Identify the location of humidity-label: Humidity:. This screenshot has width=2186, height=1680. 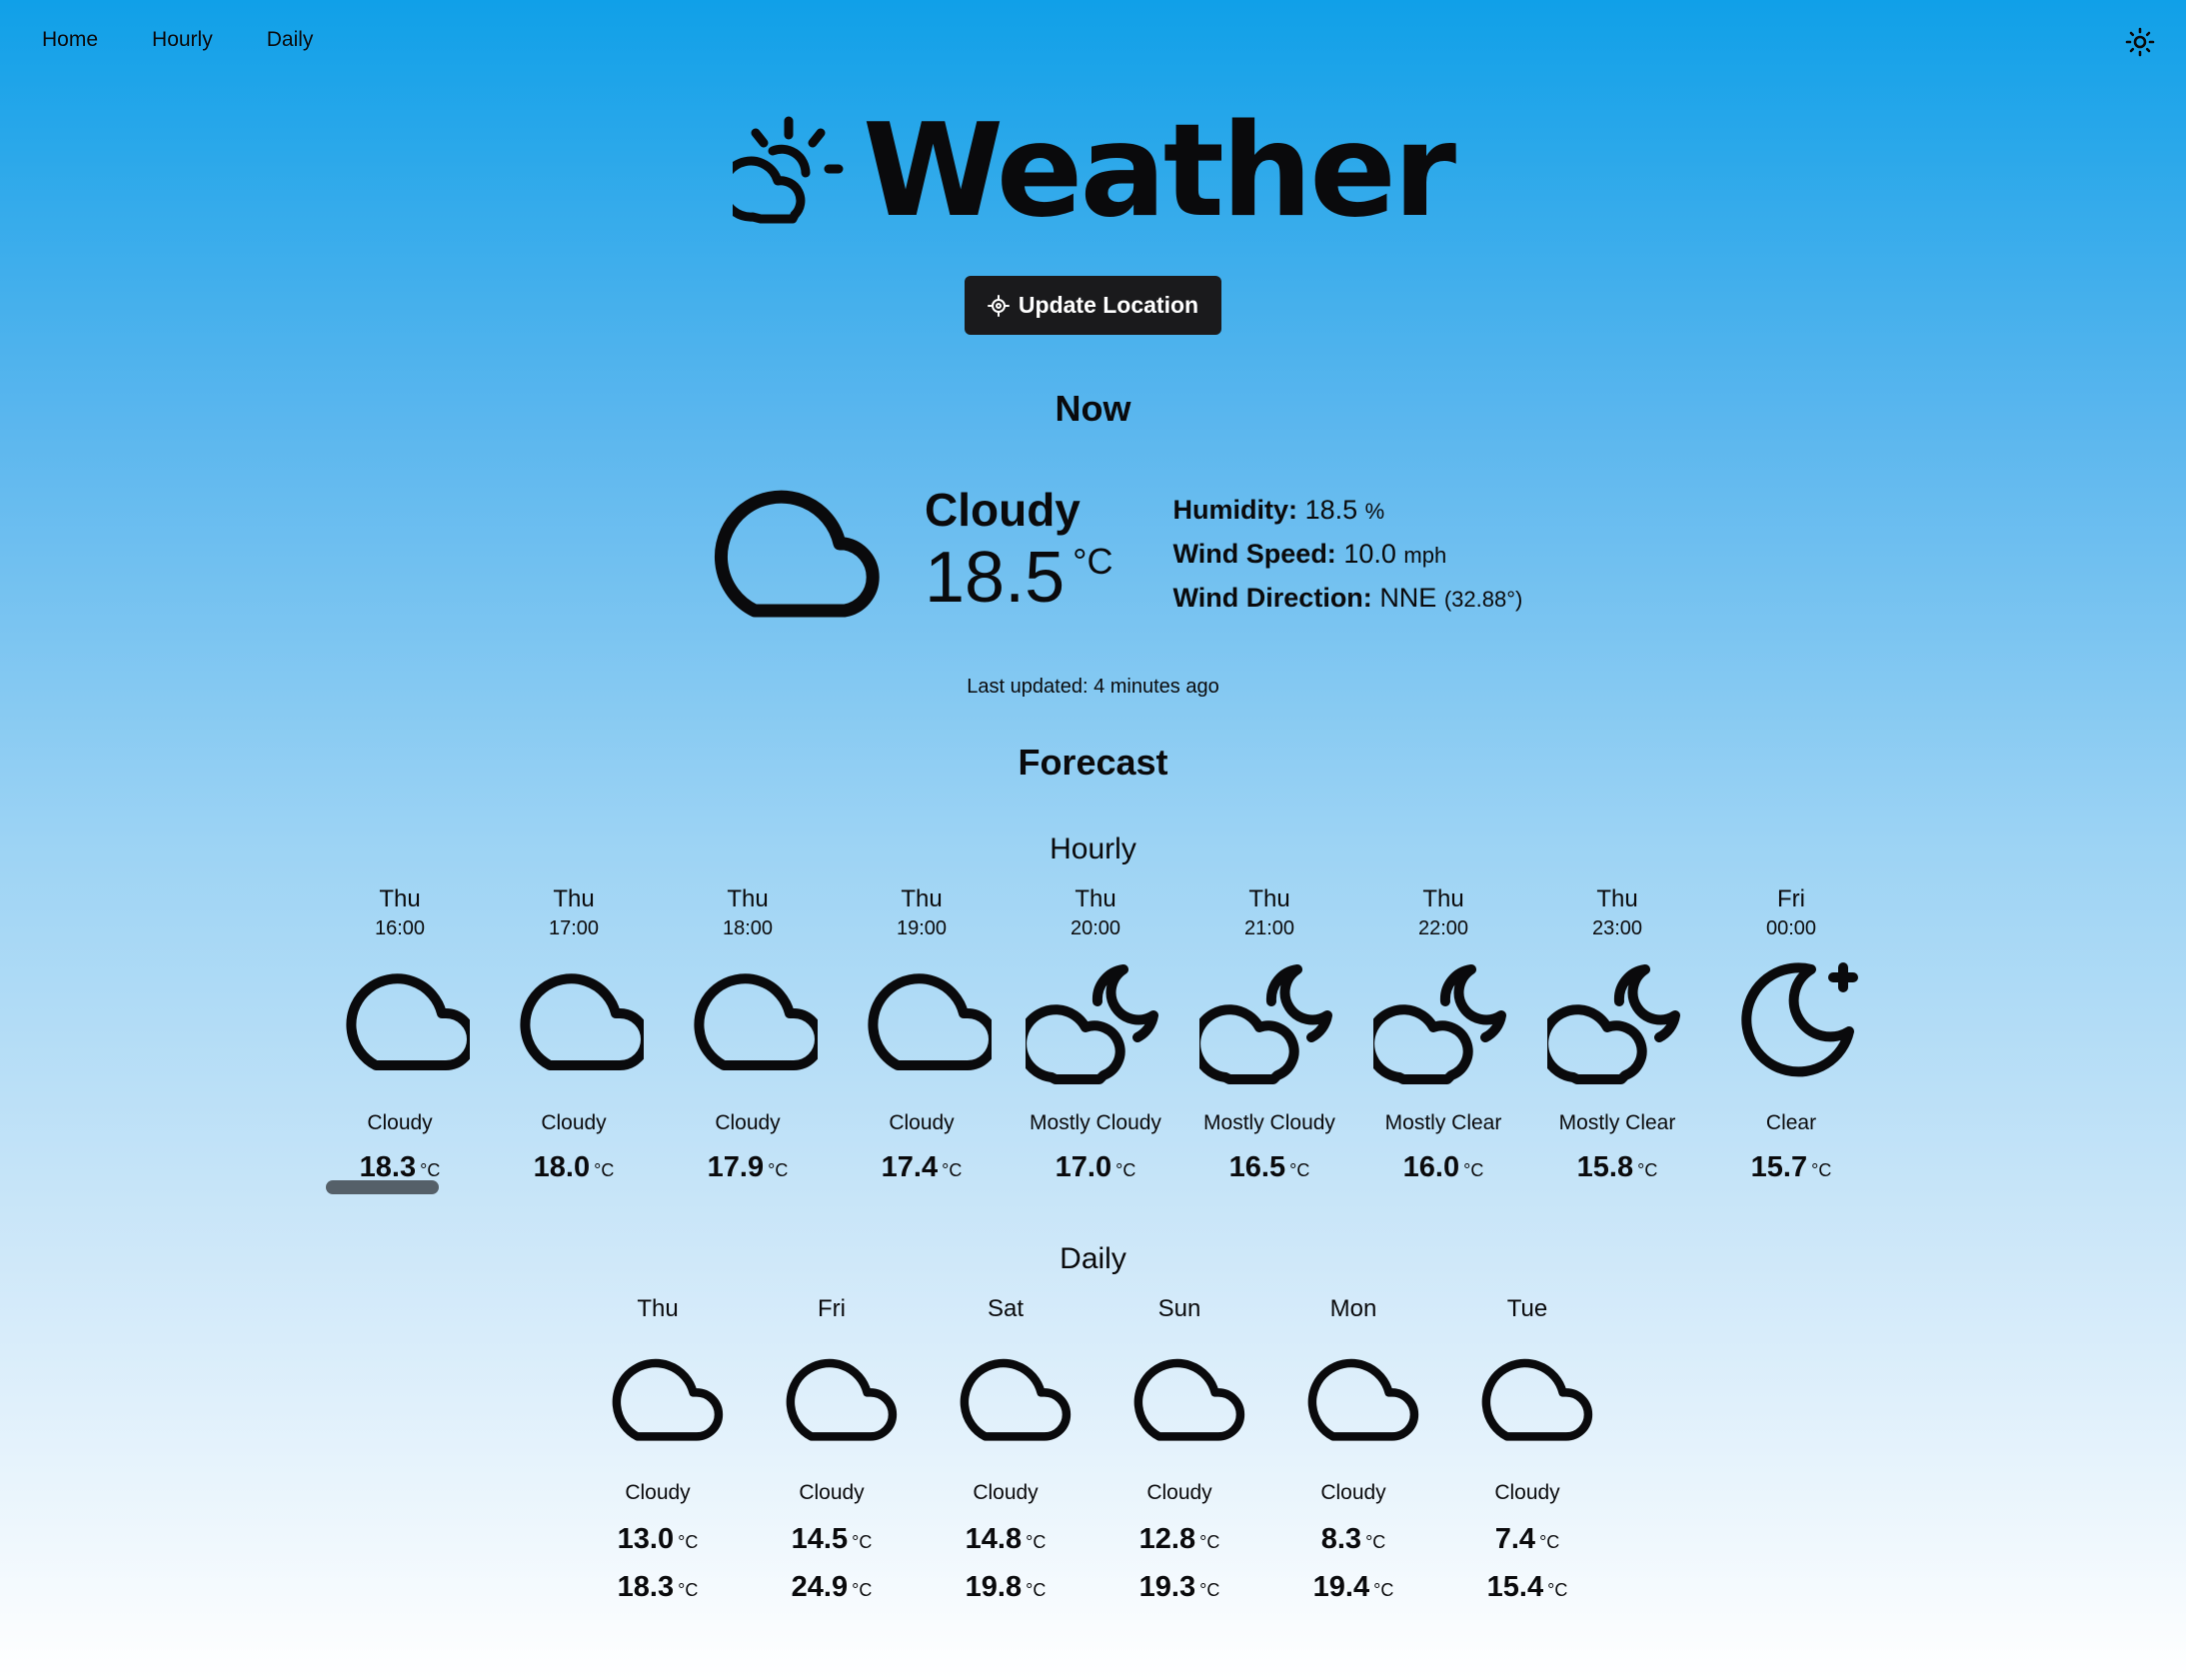
(1235, 510).